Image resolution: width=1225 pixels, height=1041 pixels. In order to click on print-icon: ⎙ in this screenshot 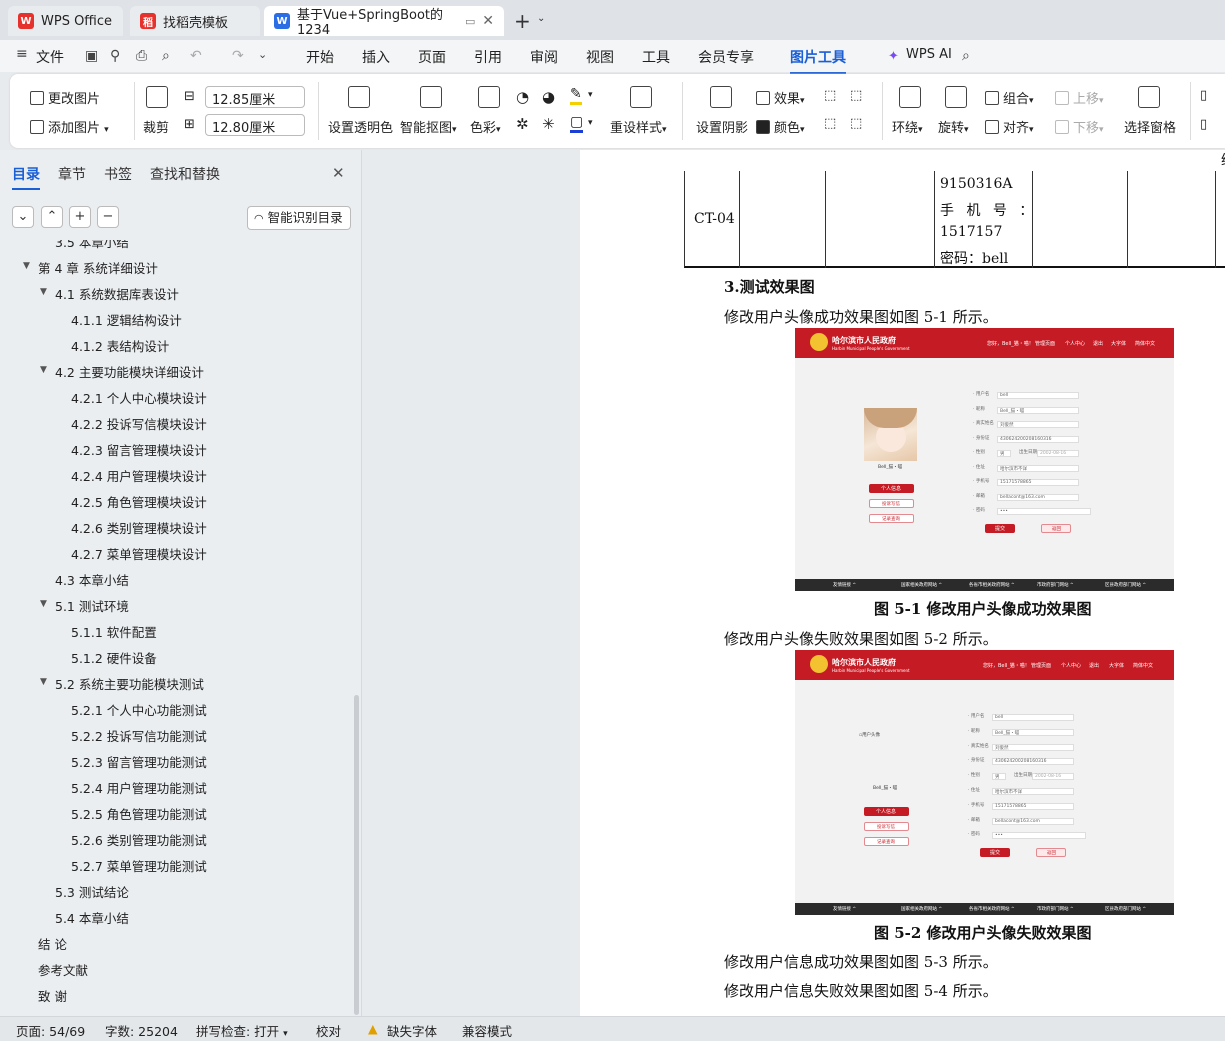, I will do `click(141, 56)`.